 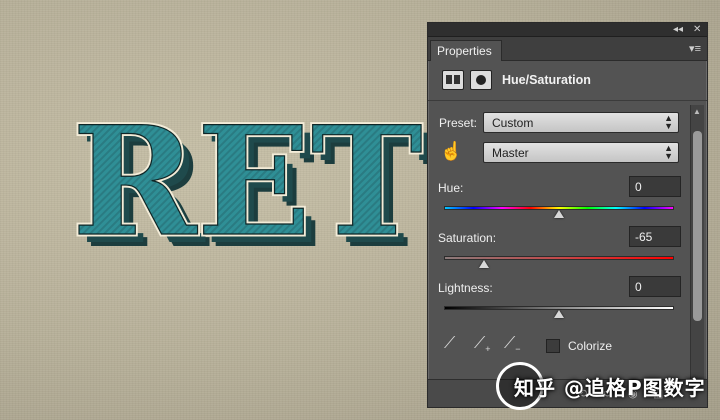 What do you see at coordinates (655, 236) in the screenshot?
I see `saturation-input: -65` at bounding box center [655, 236].